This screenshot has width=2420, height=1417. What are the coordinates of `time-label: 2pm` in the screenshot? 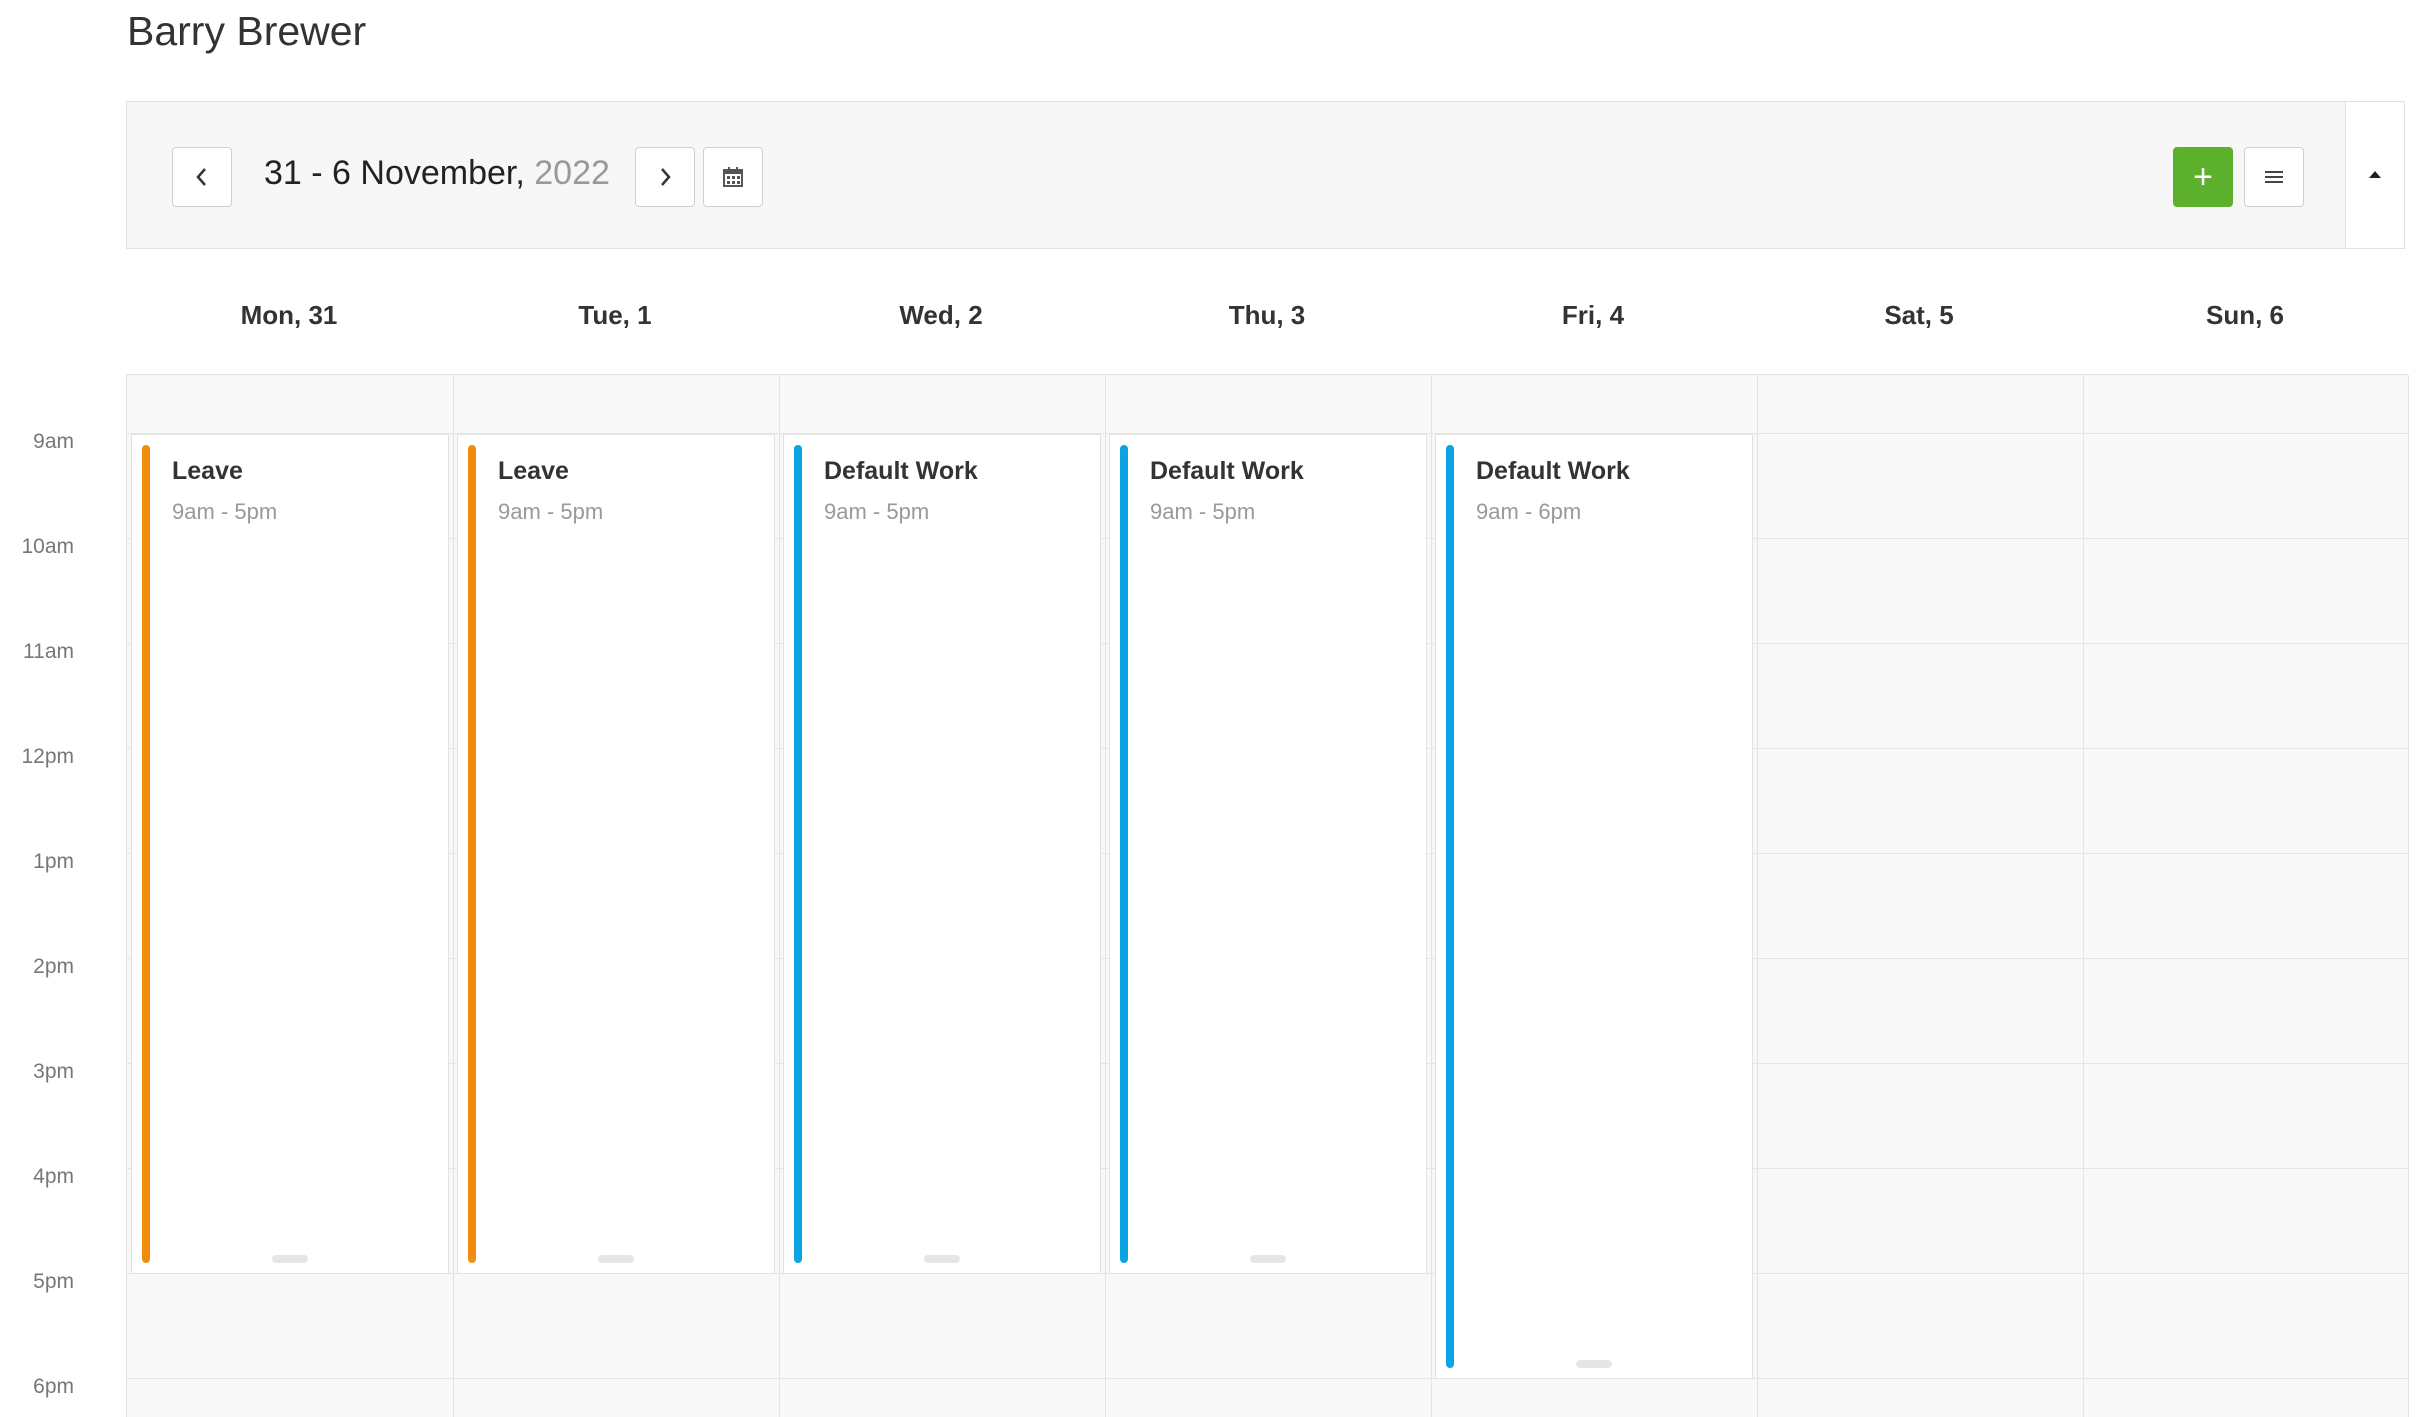 It's located at (53, 966).